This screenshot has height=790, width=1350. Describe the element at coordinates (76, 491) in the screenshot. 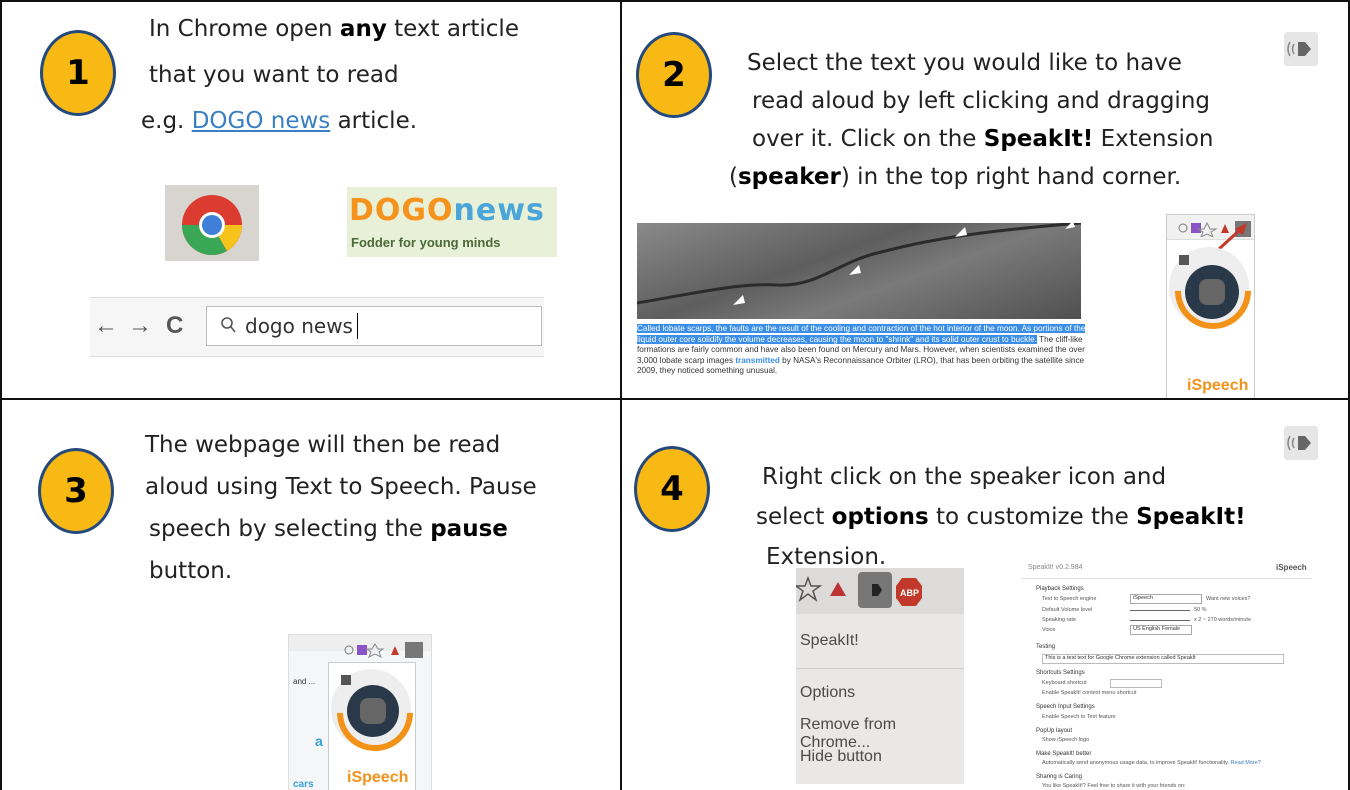

I see `step-3-badge: 3` at that location.